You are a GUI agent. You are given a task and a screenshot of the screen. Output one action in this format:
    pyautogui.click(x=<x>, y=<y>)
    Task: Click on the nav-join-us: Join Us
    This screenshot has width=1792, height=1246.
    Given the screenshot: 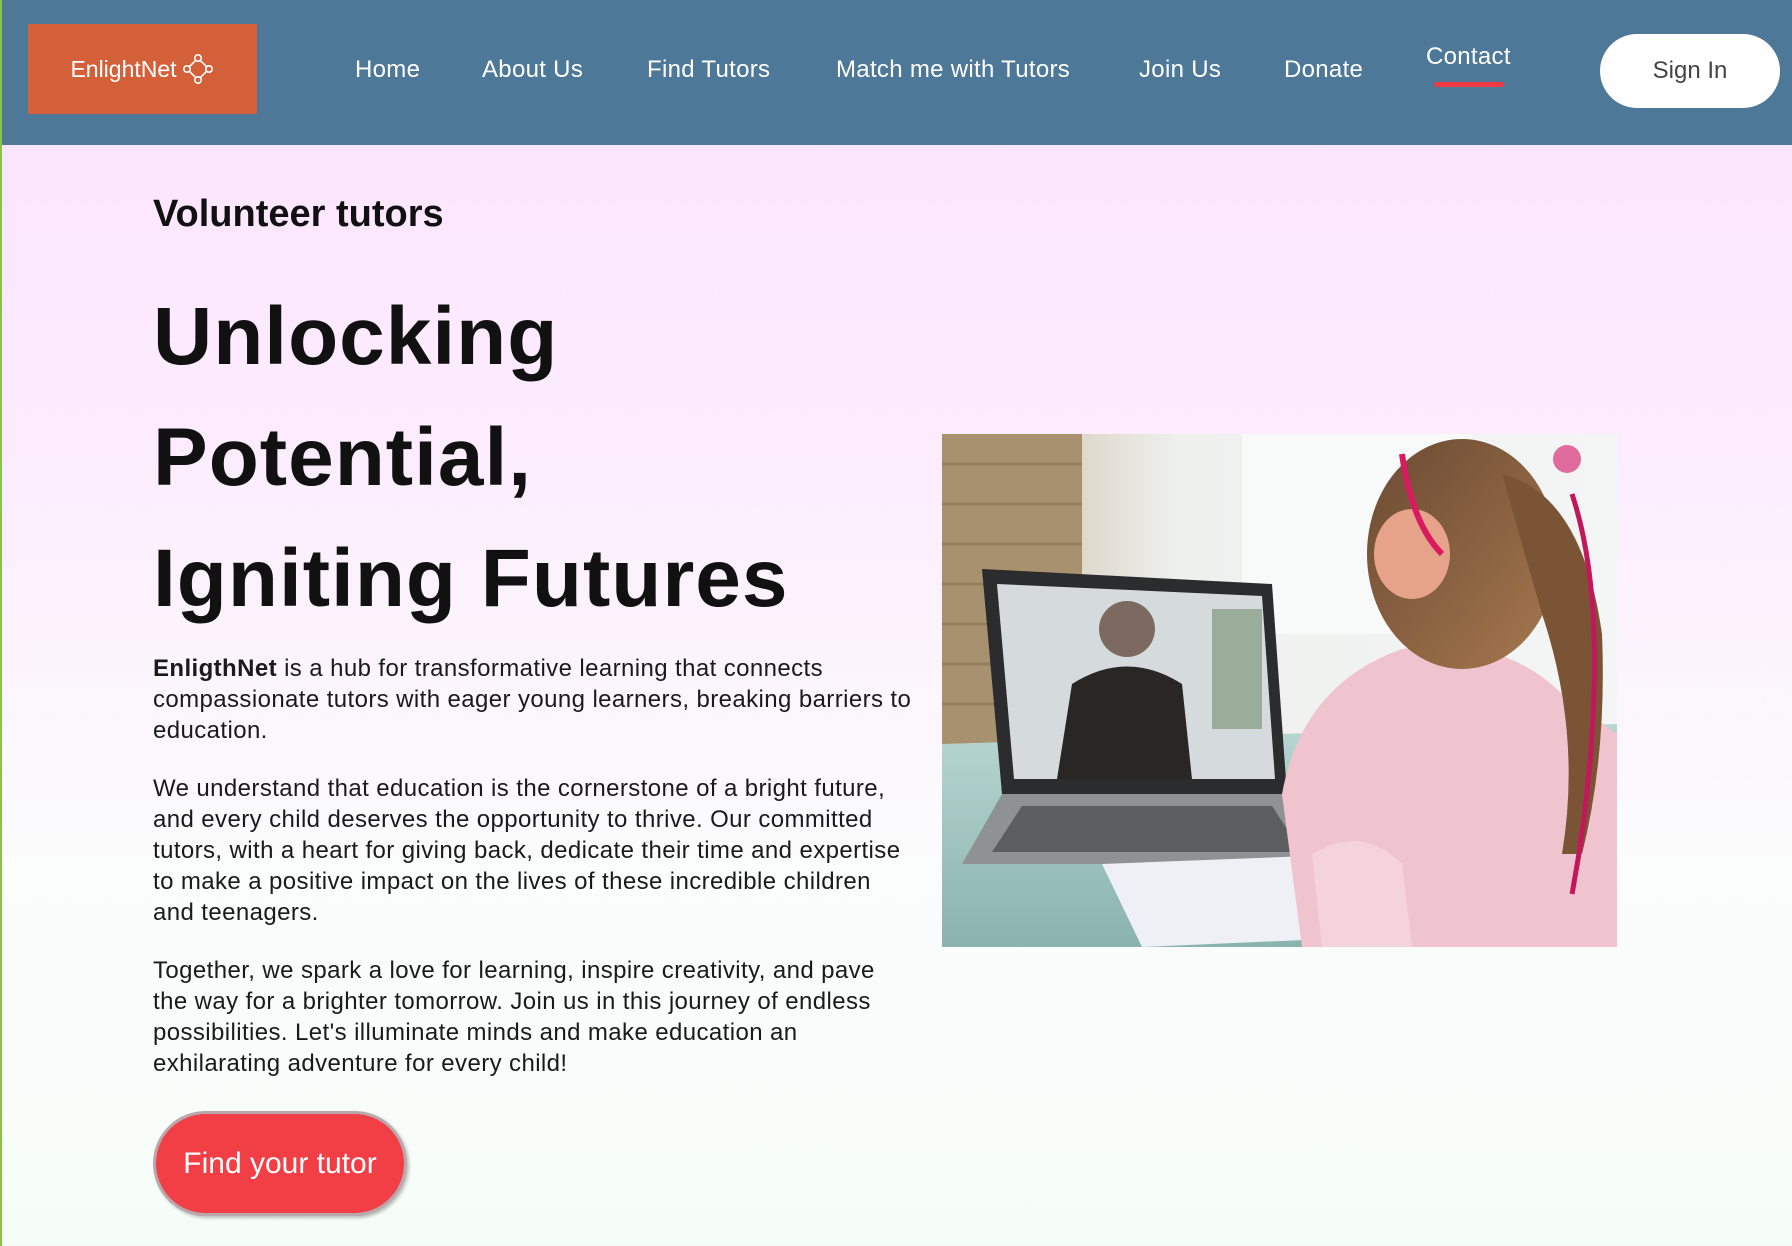 What is the action you would take?
    pyautogui.click(x=1180, y=70)
    